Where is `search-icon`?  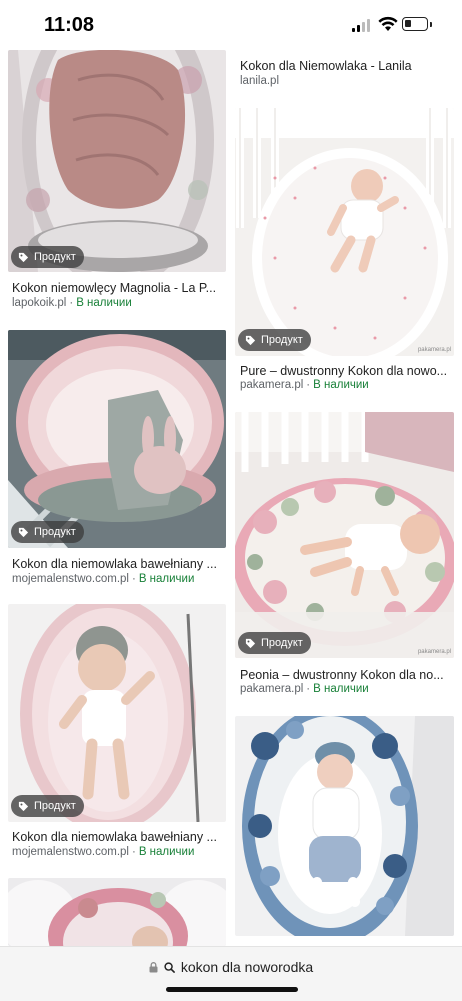
search-icon is located at coordinates (169, 967).